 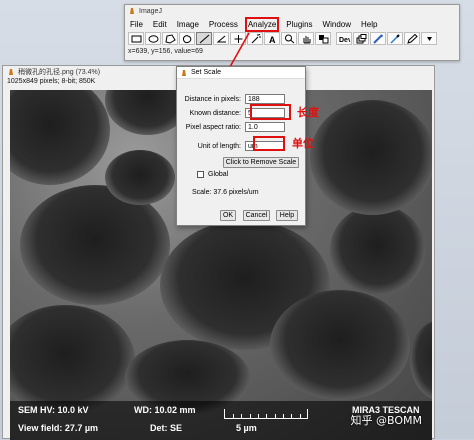 I want to click on sem-det-label: Det: SE, so click(x=166, y=428).